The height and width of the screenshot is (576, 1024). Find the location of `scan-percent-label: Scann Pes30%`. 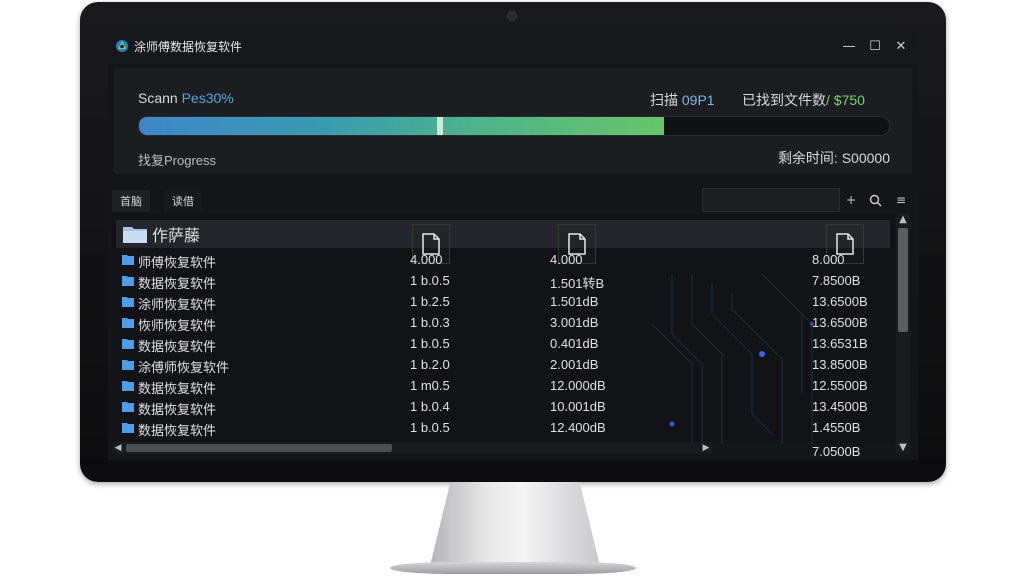

scan-percent-label: Scann Pes30% is located at coordinates (186, 98).